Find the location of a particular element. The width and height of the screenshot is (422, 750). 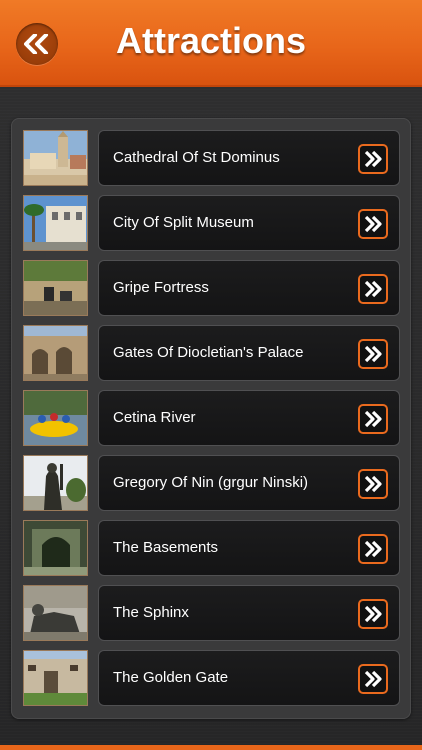

list-item: The Sphinx is located at coordinates (211, 613).